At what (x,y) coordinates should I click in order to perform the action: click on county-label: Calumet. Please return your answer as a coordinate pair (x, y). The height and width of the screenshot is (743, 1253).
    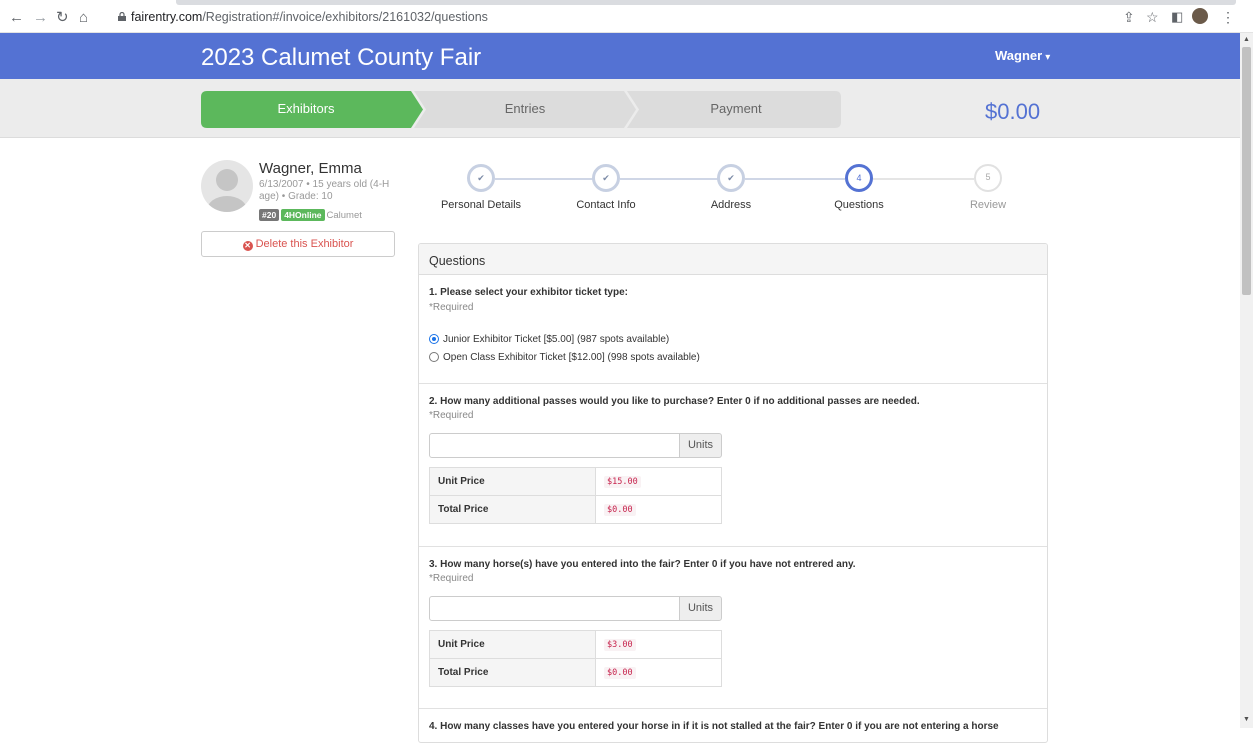
    Looking at the image, I should click on (344, 215).